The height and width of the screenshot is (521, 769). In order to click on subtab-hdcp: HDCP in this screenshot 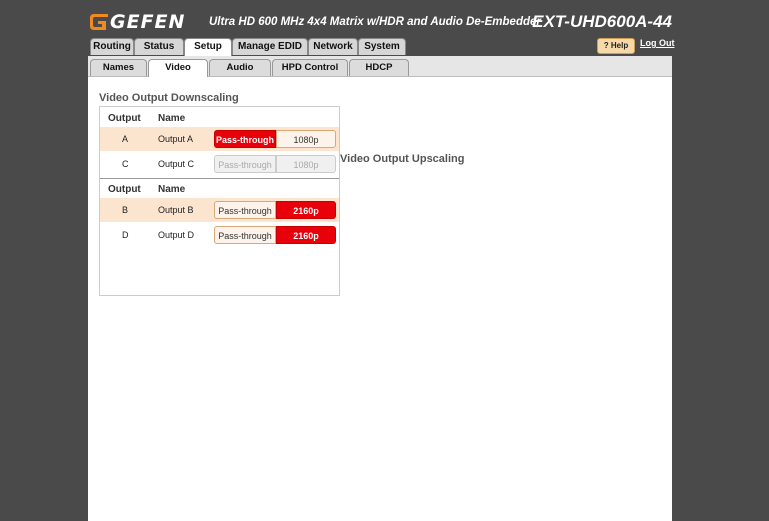, I will do `click(379, 67)`.